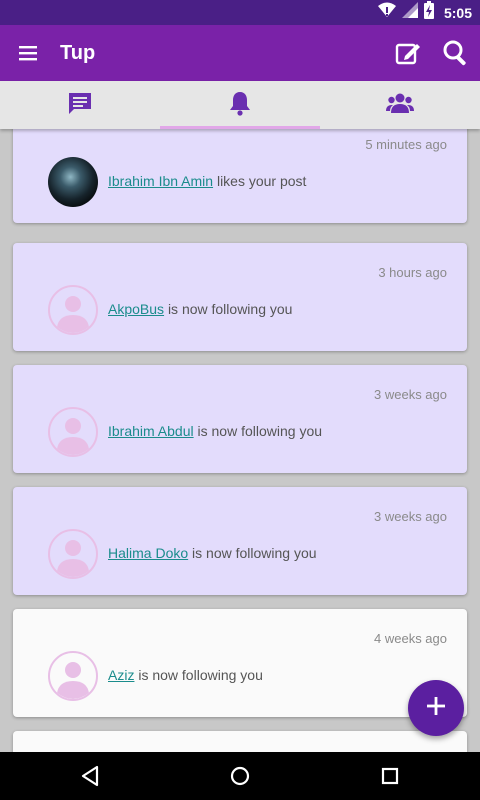 This screenshot has height=800, width=480. I want to click on app-title: Tup, so click(78, 53).